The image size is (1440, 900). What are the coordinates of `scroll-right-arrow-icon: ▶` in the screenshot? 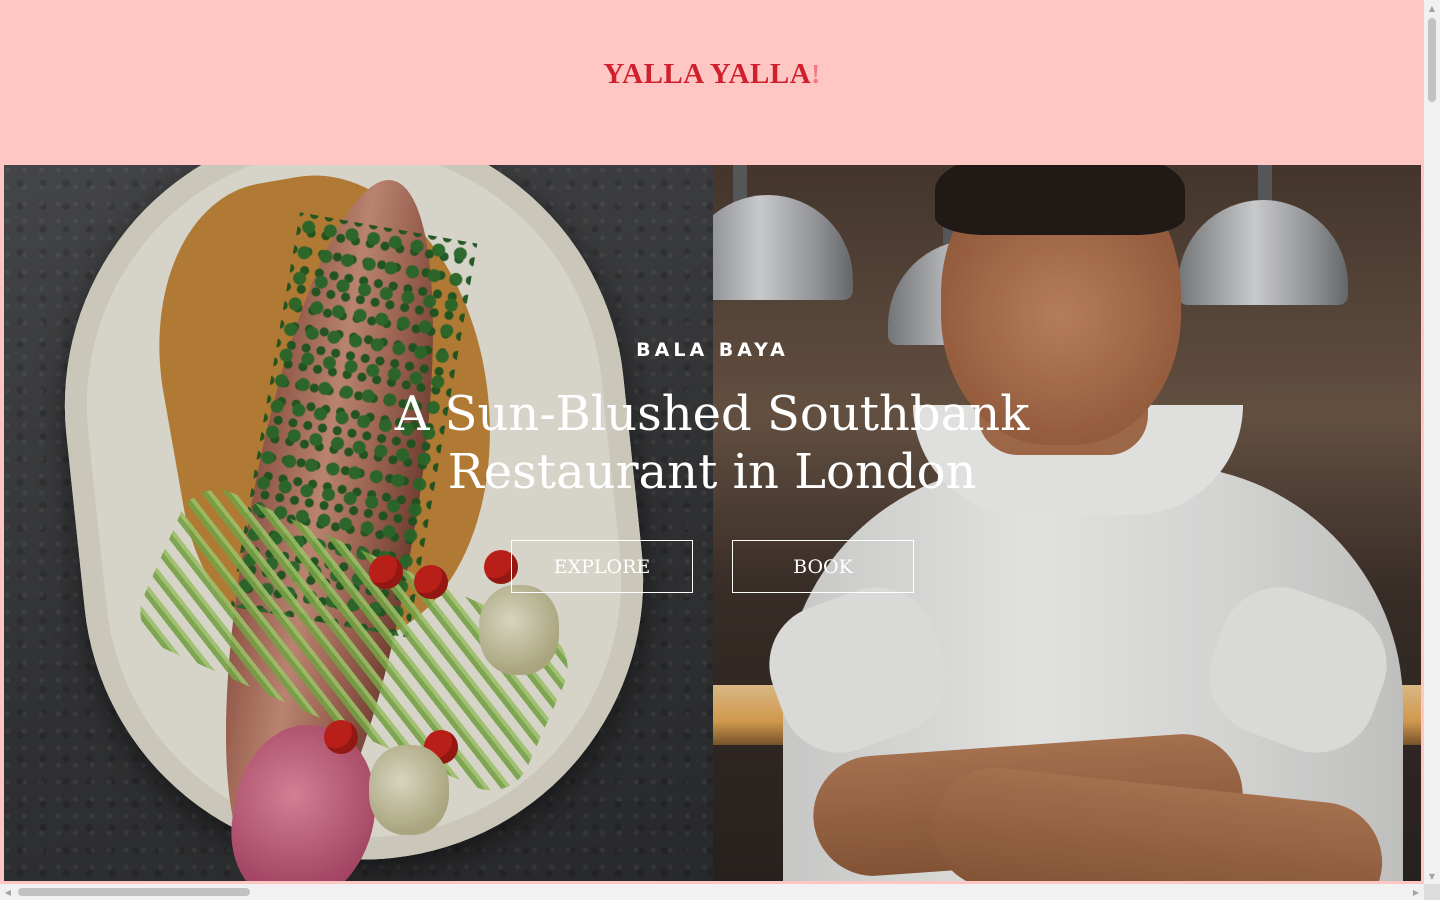 It's located at (1416, 892).